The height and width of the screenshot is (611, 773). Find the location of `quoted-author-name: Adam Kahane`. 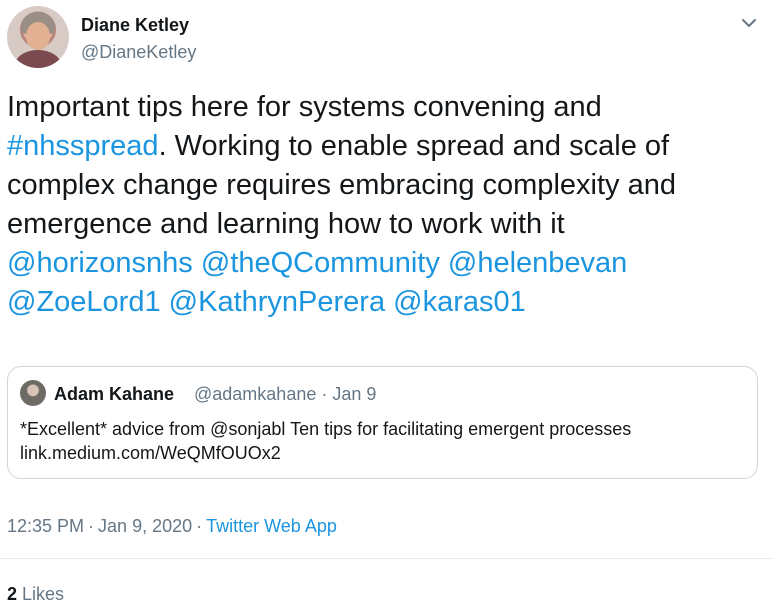

quoted-author-name: Adam Kahane is located at coordinates (114, 394).